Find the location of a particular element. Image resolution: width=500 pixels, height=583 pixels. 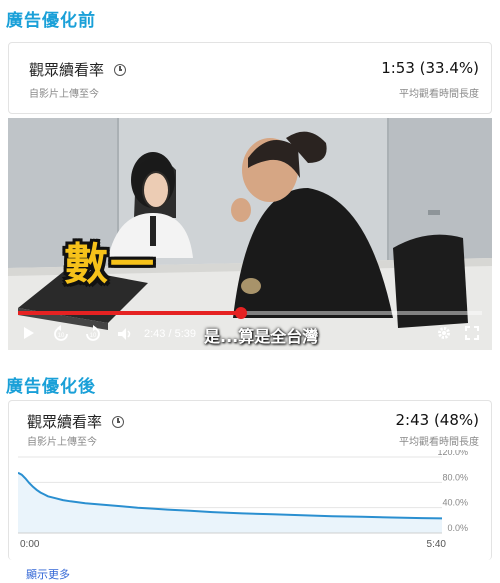

video-progress-fill is located at coordinates (130, 313).